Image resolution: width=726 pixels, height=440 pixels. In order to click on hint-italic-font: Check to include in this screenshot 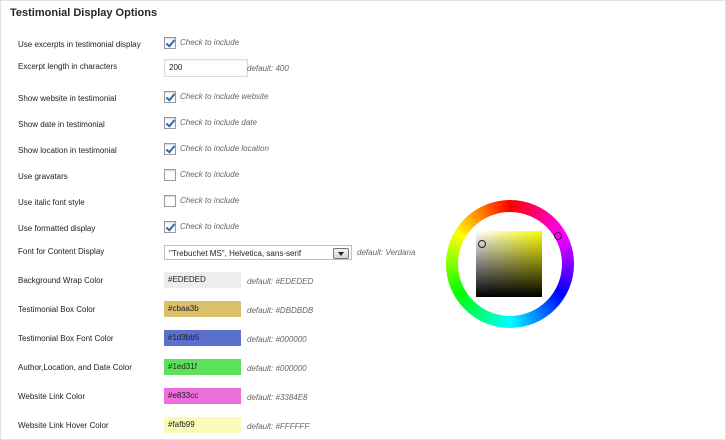, I will do `click(210, 200)`.